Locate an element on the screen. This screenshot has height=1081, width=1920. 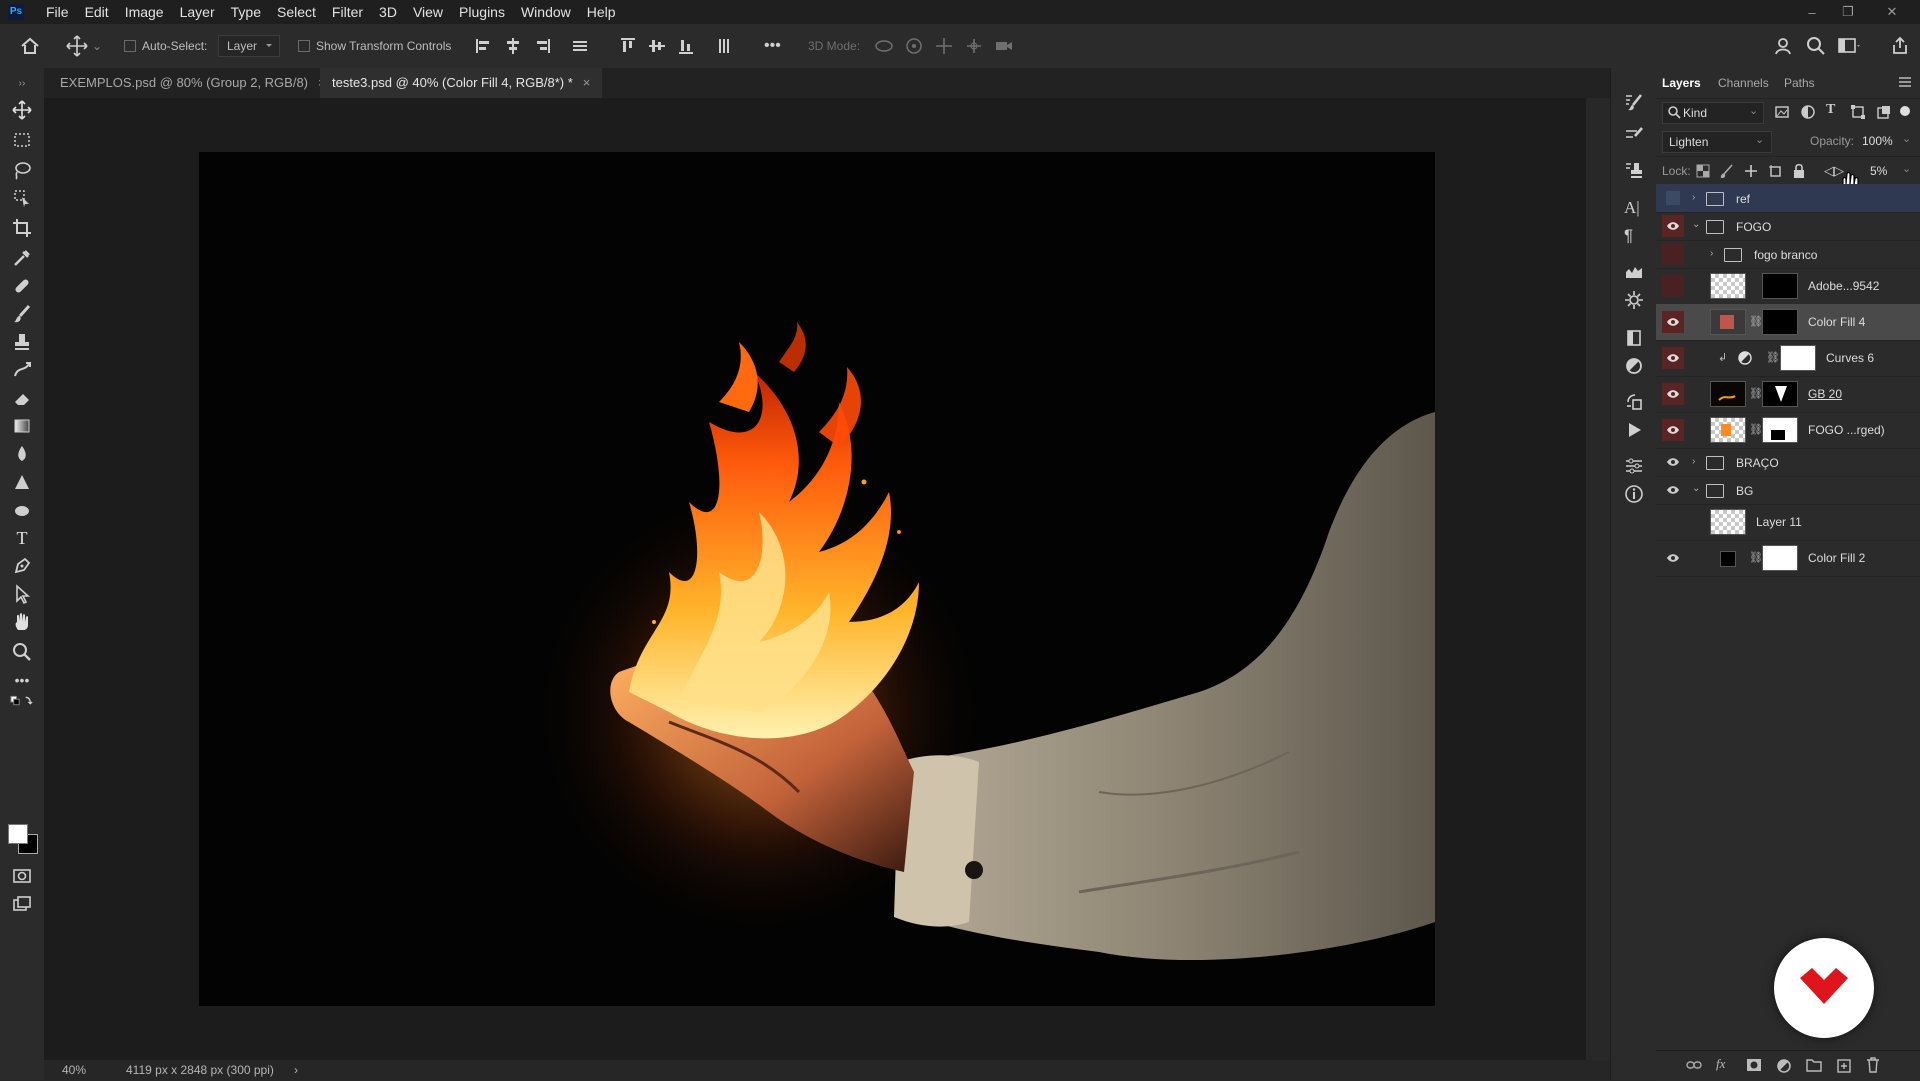
layer-row-curves-6: ↲ ⛓ Curves 6 is located at coordinates (1788, 358).